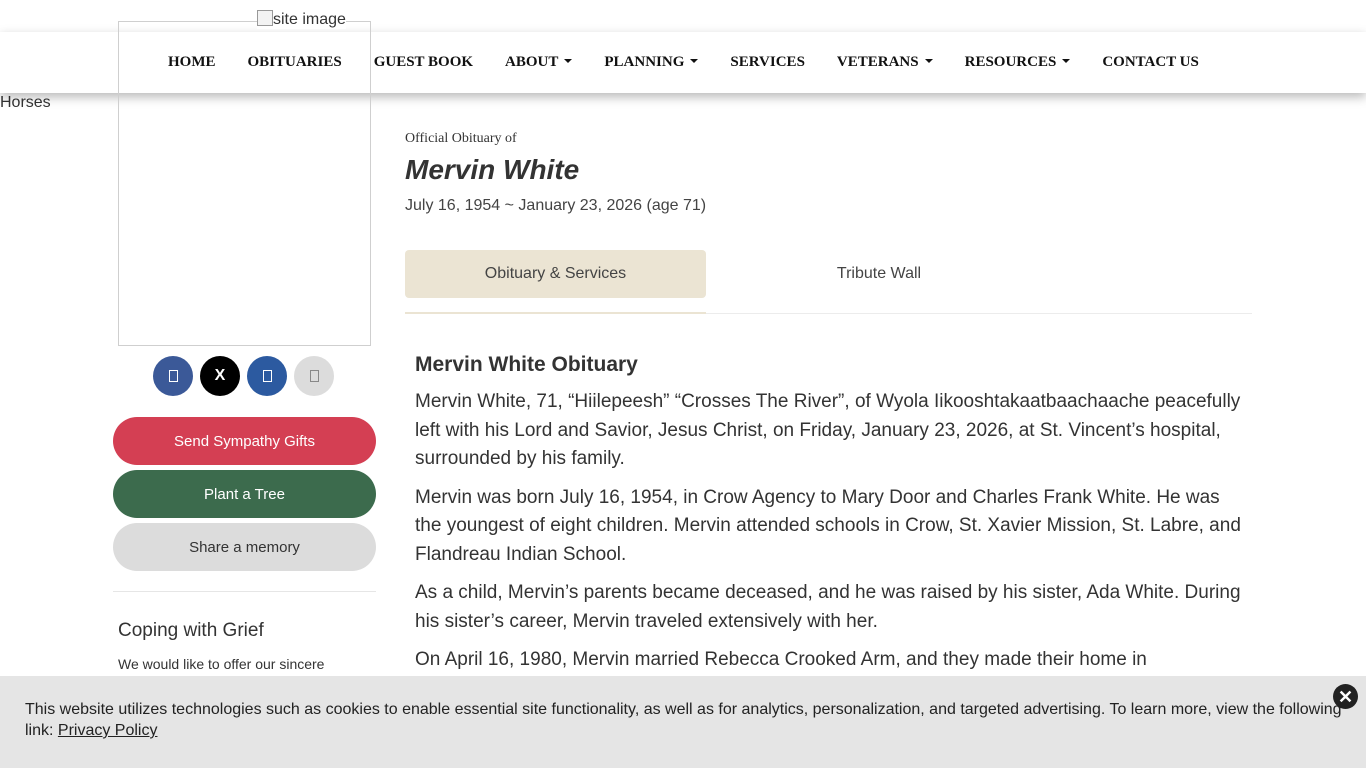 The height and width of the screenshot is (768, 1366). What do you see at coordinates (526, 364) in the screenshot?
I see `obituary-heading: Mervin White Obituary` at bounding box center [526, 364].